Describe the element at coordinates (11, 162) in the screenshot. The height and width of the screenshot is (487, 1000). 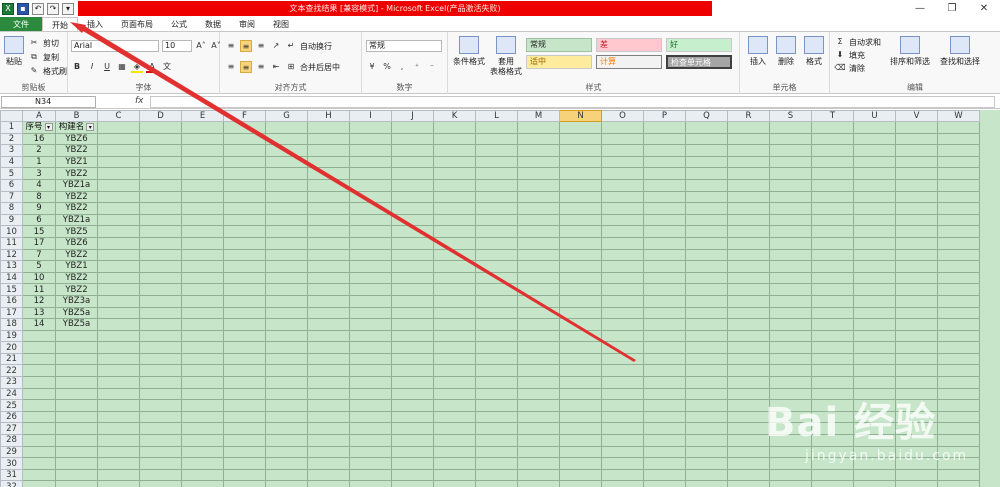
I see `row-header: 4` at that location.